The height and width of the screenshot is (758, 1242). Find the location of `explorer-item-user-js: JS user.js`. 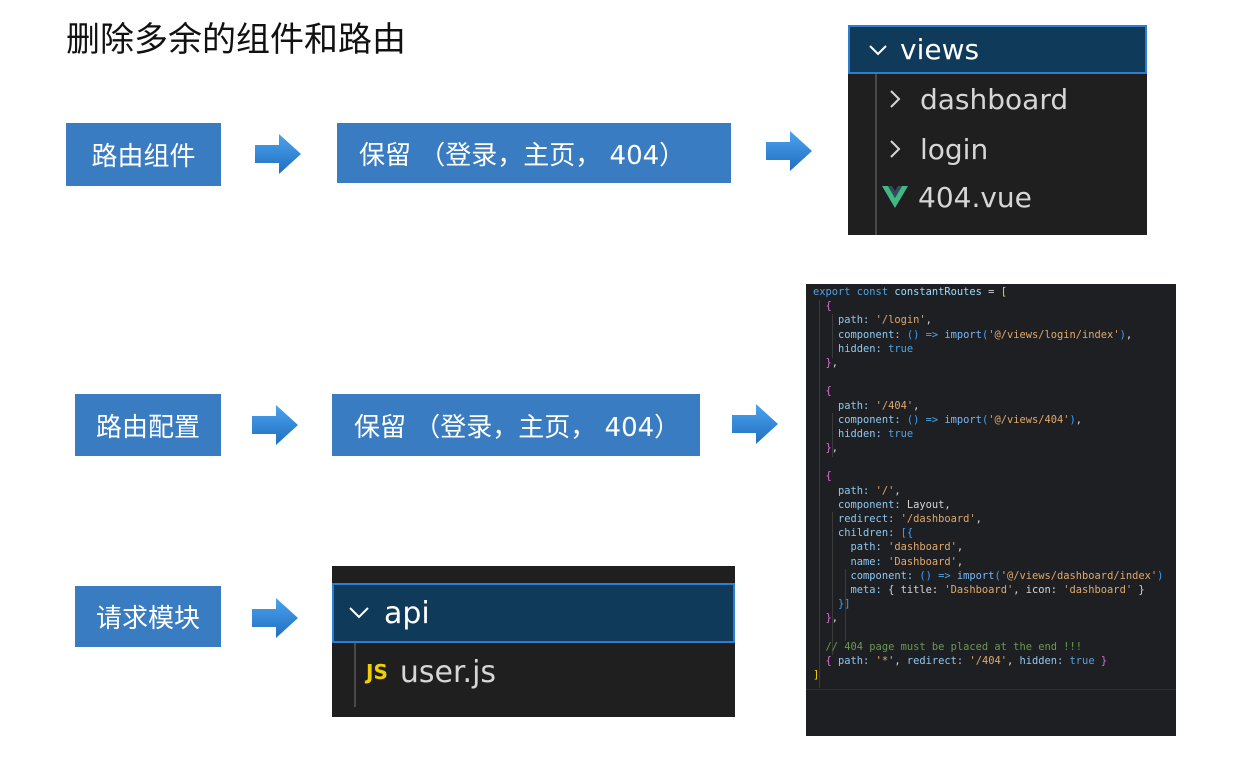

explorer-item-user-js: JS user.js is located at coordinates (431, 672).